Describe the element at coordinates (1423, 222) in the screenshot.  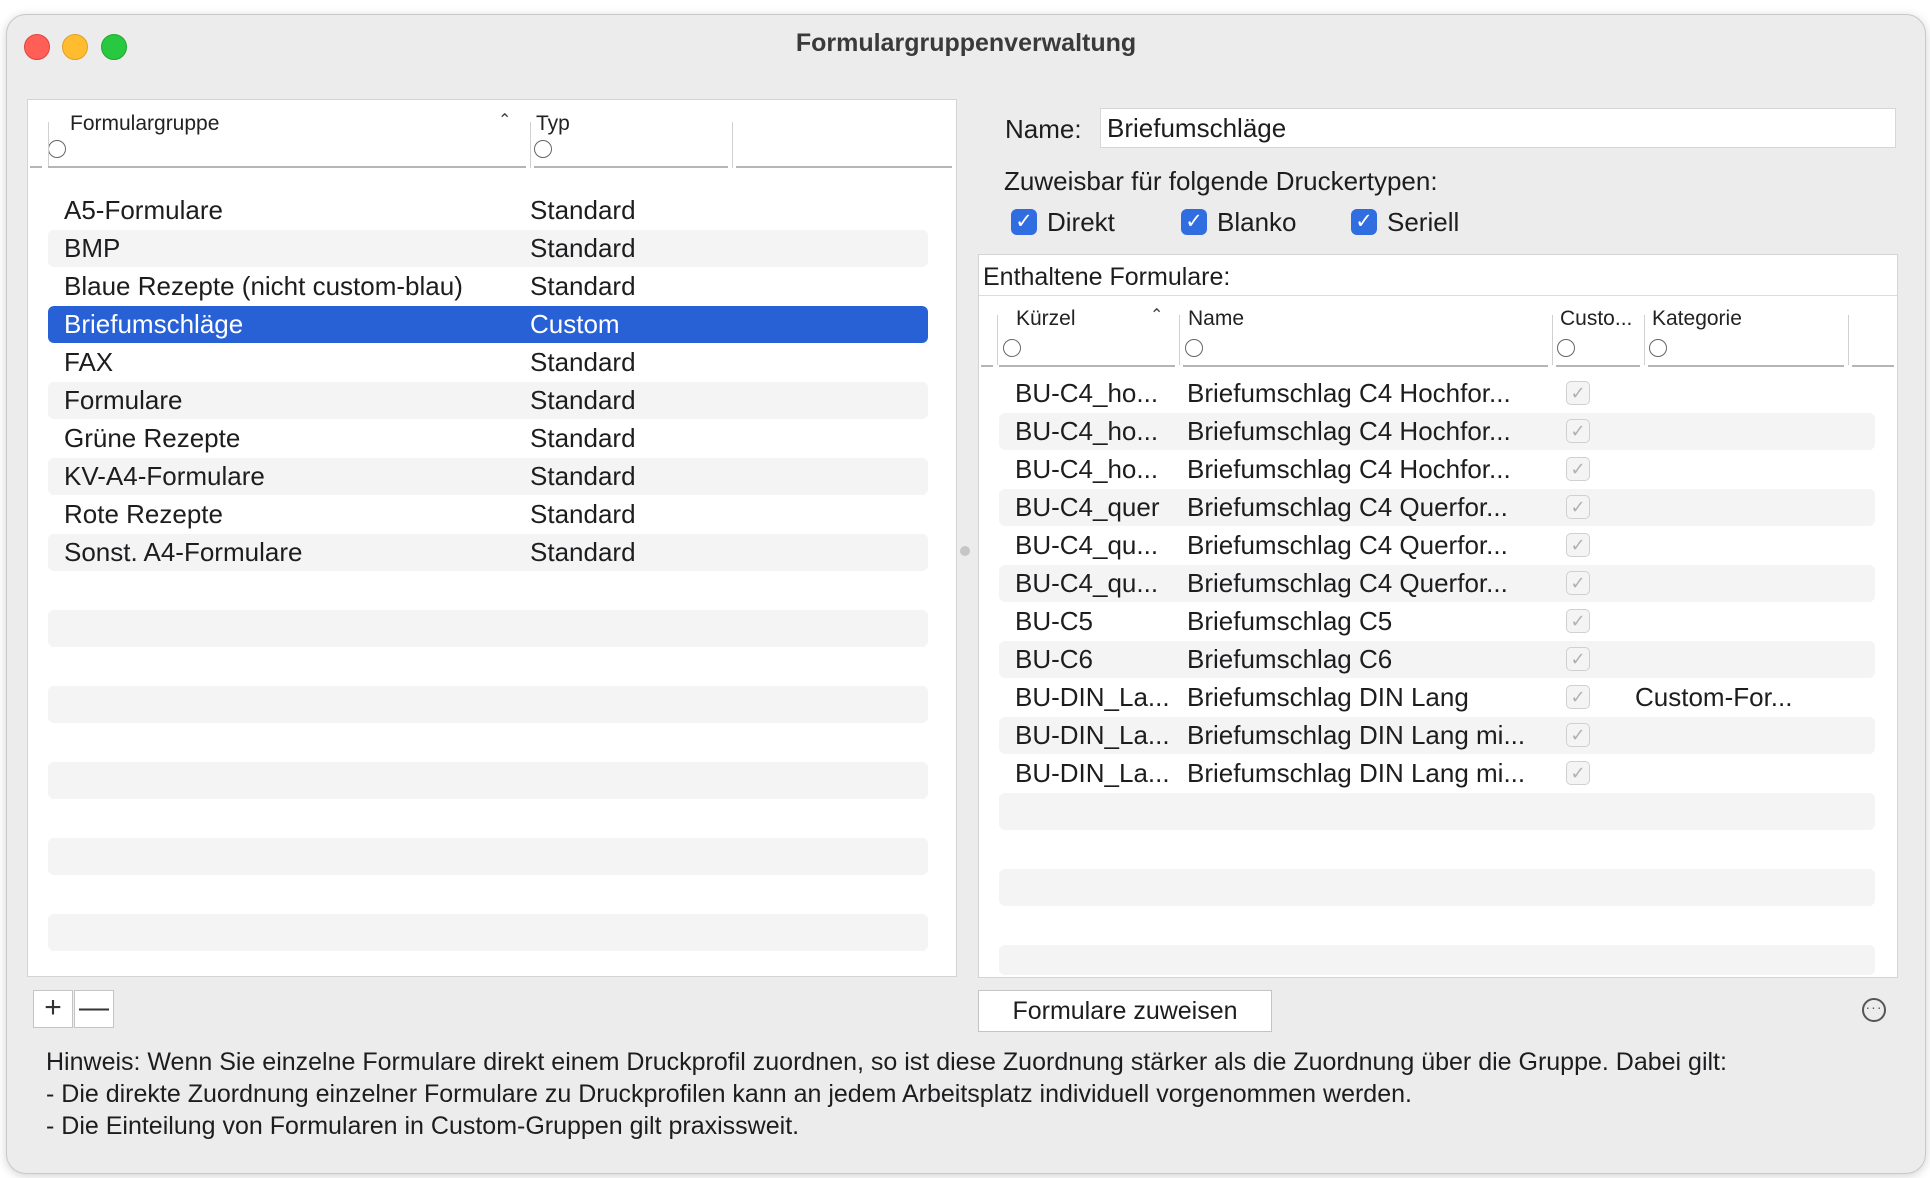
I see `seriell-label: Seriell` at that location.